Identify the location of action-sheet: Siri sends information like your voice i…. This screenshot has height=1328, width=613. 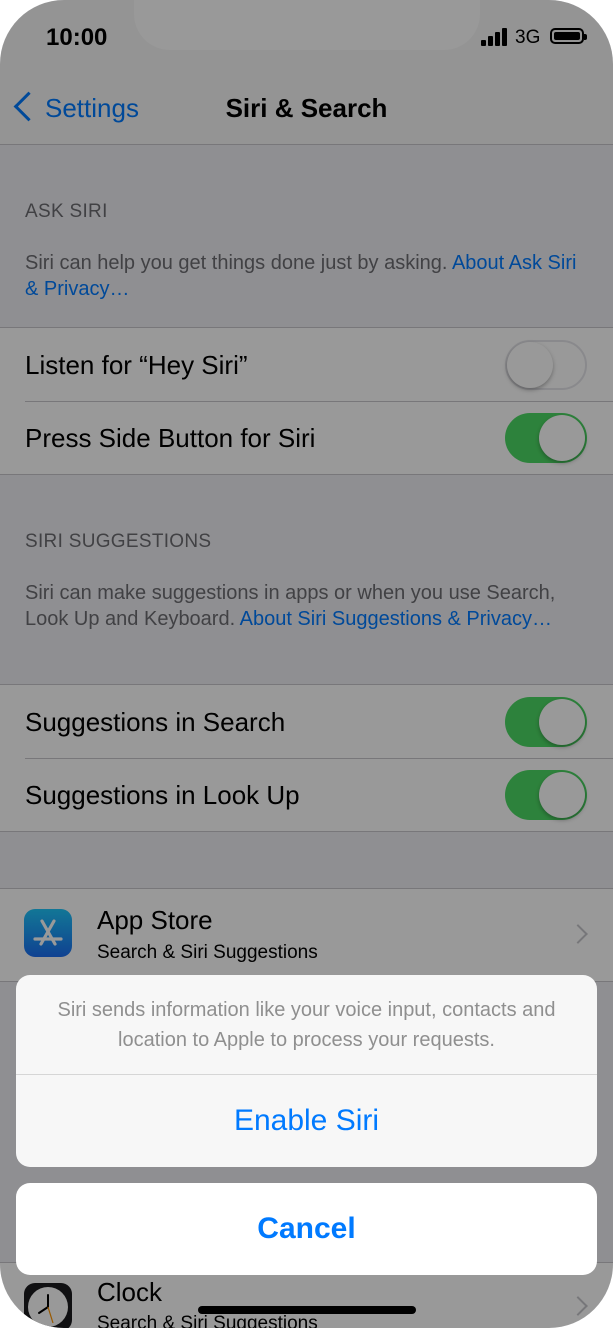
(306, 1071).